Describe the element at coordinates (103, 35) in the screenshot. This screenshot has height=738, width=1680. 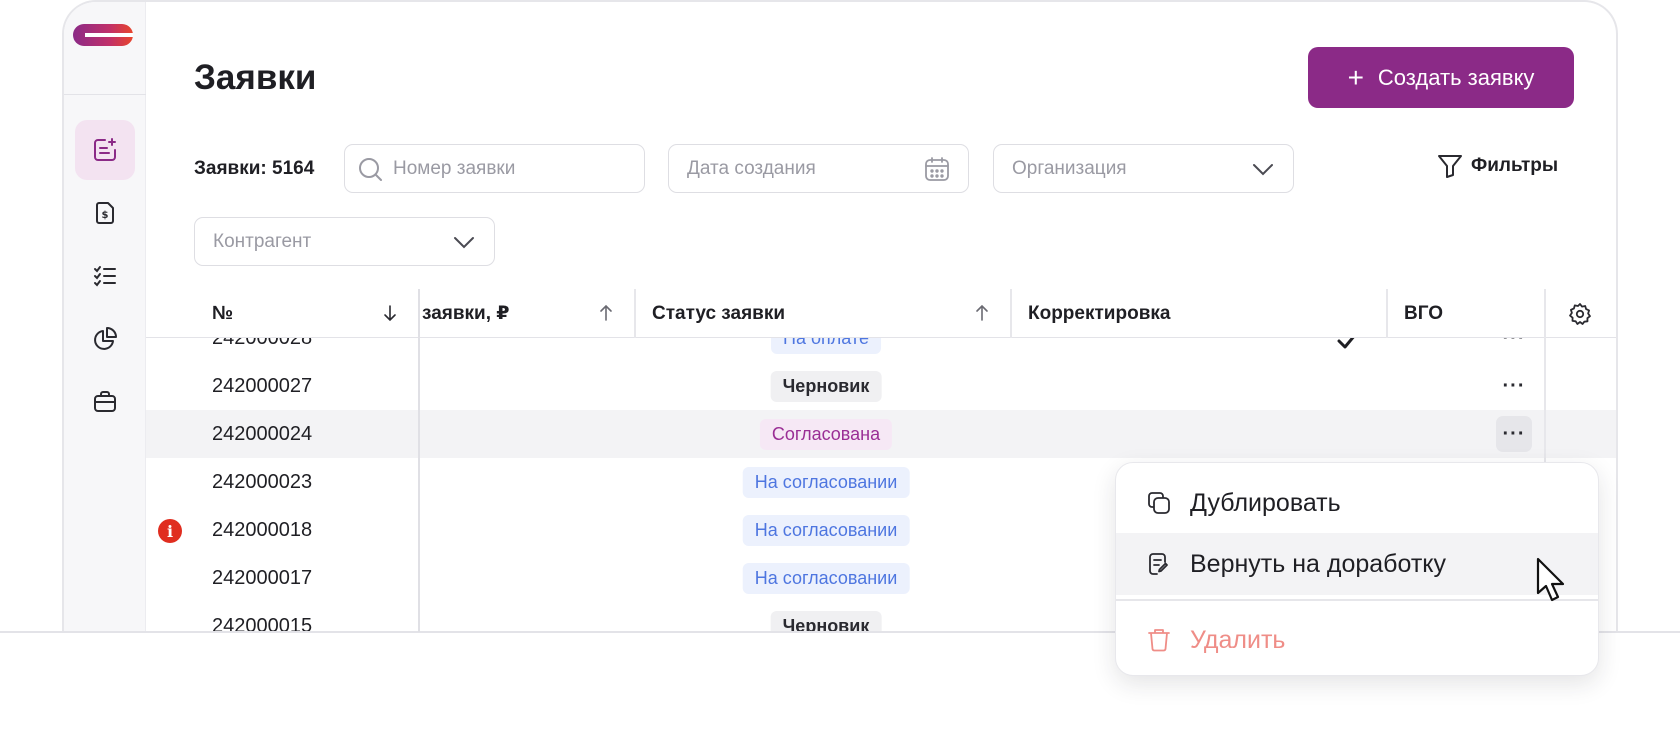
I see `logo` at that location.